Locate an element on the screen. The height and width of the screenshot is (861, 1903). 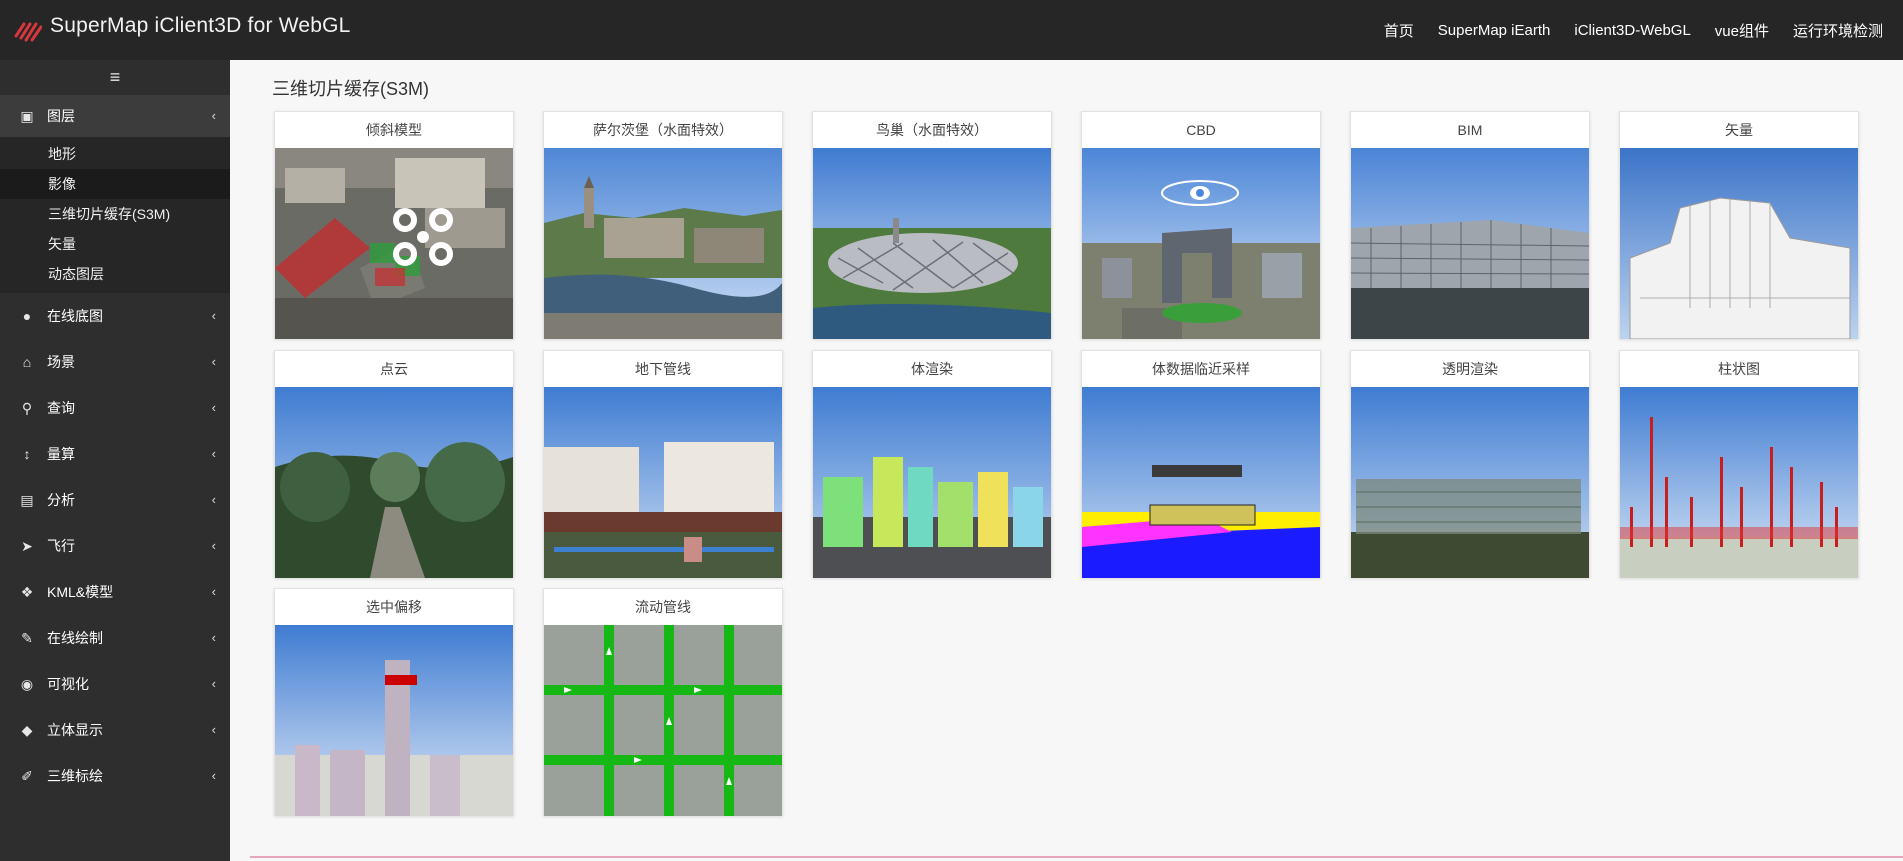
sample-card-salzburg: 萨尔茨堡（水面特效） is located at coordinates (663, 225).